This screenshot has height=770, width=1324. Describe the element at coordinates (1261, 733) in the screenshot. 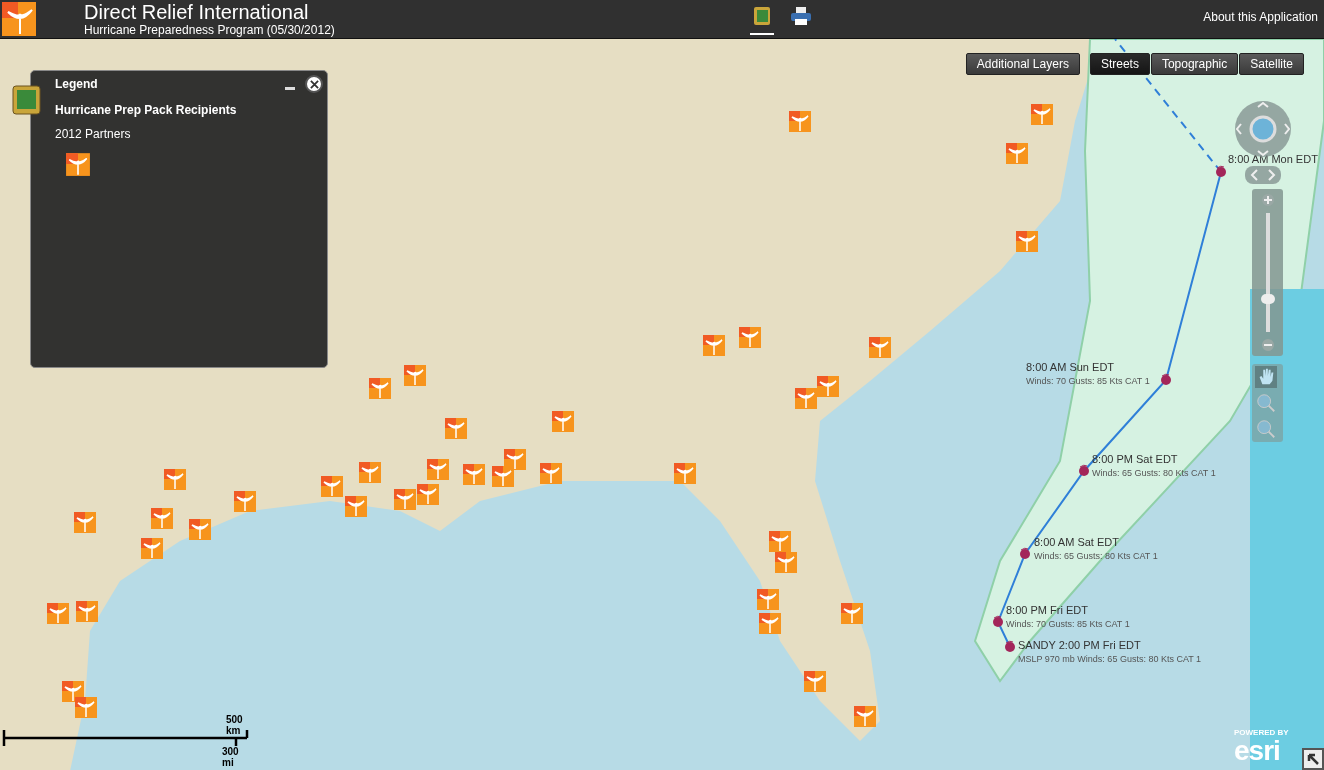

I see `powered-by-label: POWERED BY` at that location.